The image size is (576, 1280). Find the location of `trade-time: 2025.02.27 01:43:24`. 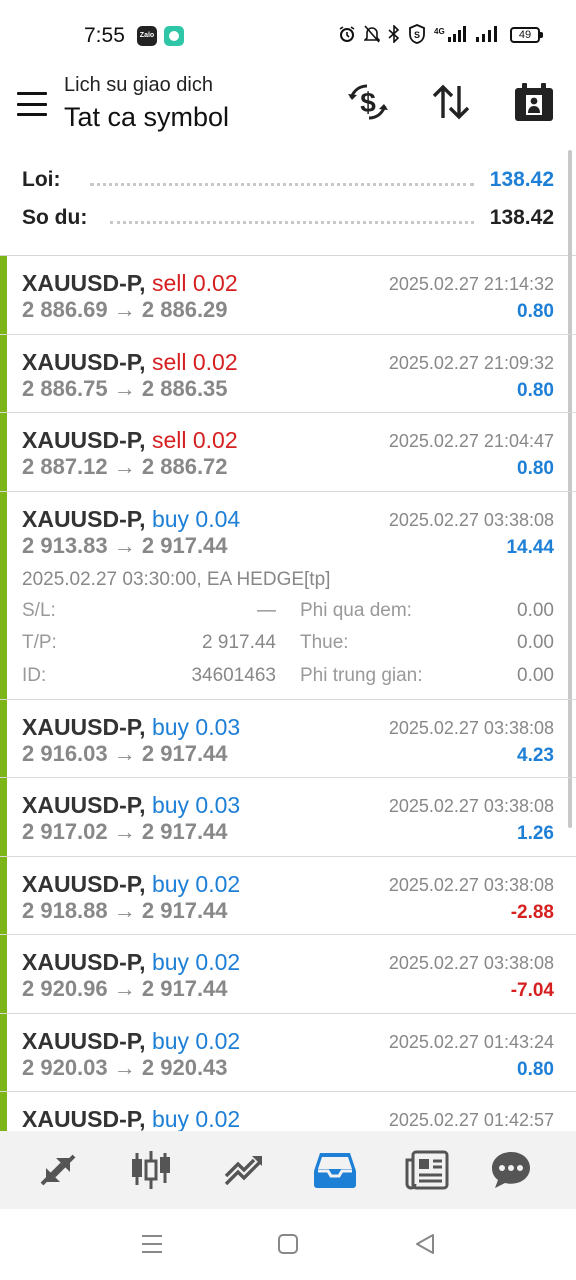

trade-time: 2025.02.27 01:43:24 is located at coordinates (471, 1041).